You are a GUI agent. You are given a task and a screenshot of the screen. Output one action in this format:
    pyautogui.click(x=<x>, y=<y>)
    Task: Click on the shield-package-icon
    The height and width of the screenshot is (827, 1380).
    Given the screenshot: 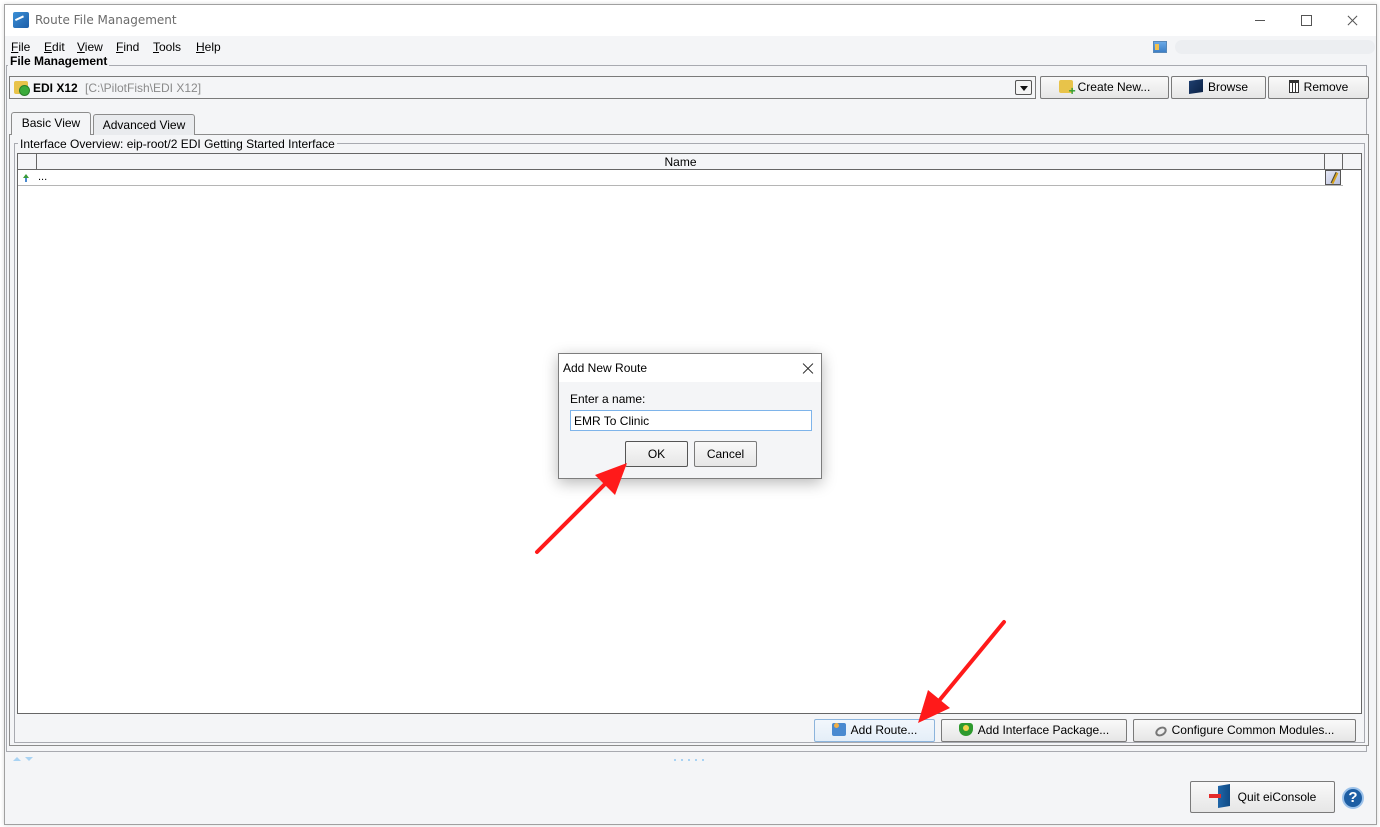 What is the action you would take?
    pyautogui.click(x=965, y=729)
    